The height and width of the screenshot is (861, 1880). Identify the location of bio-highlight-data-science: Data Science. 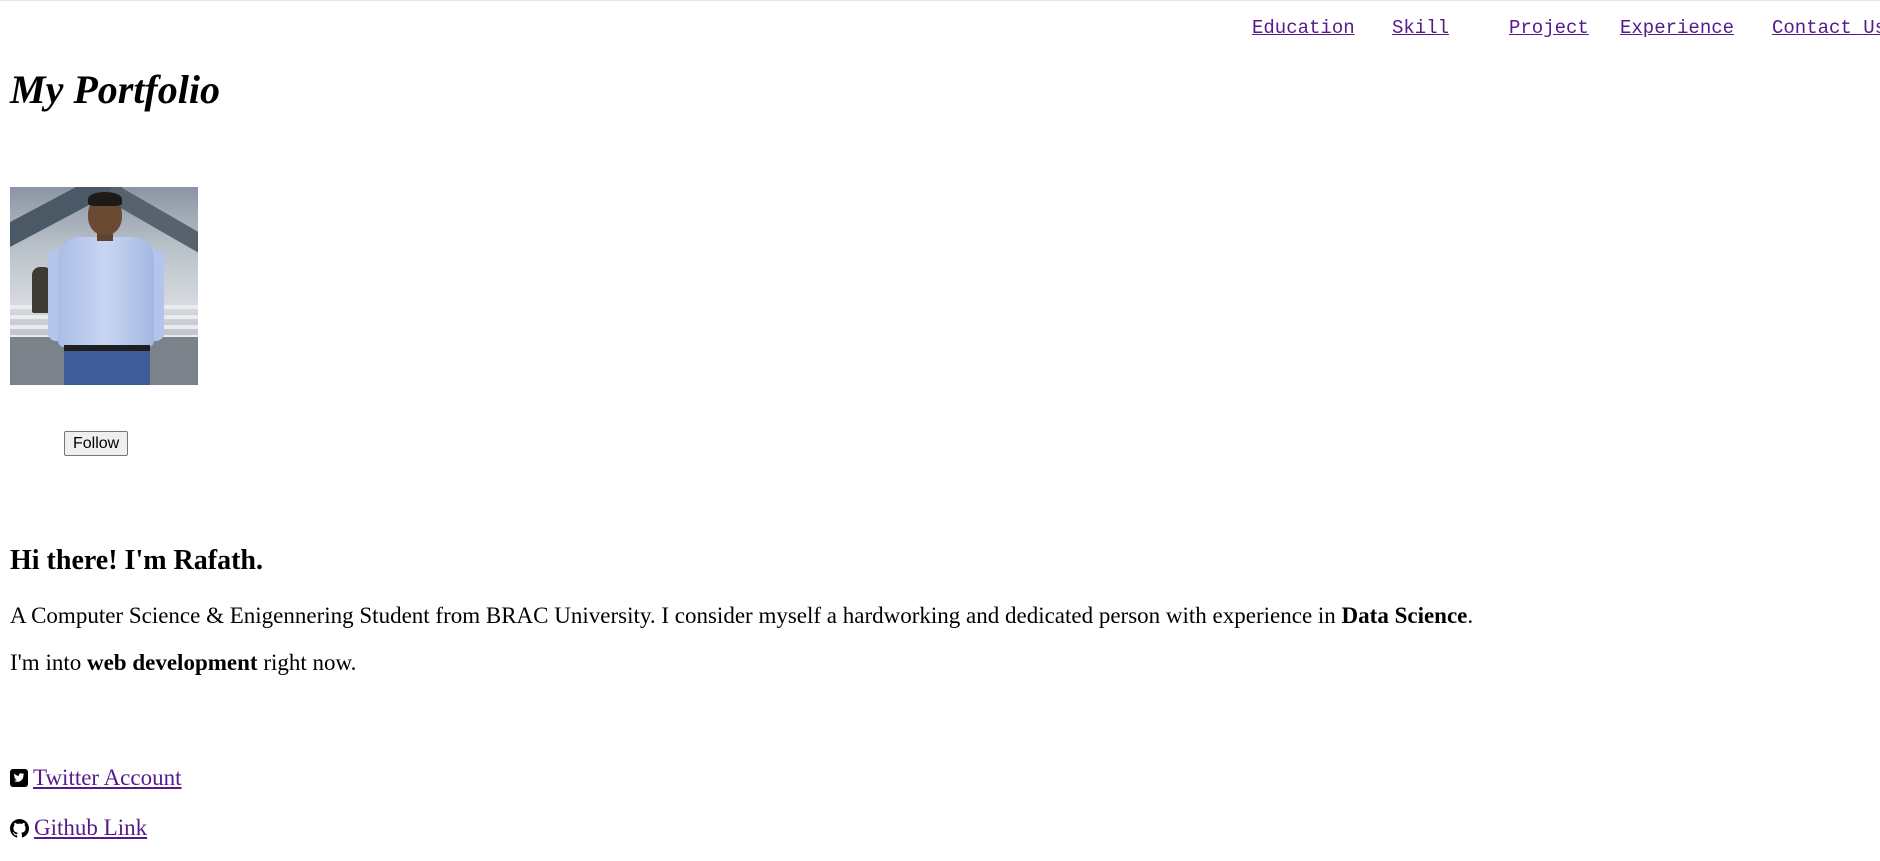
(1404, 615).